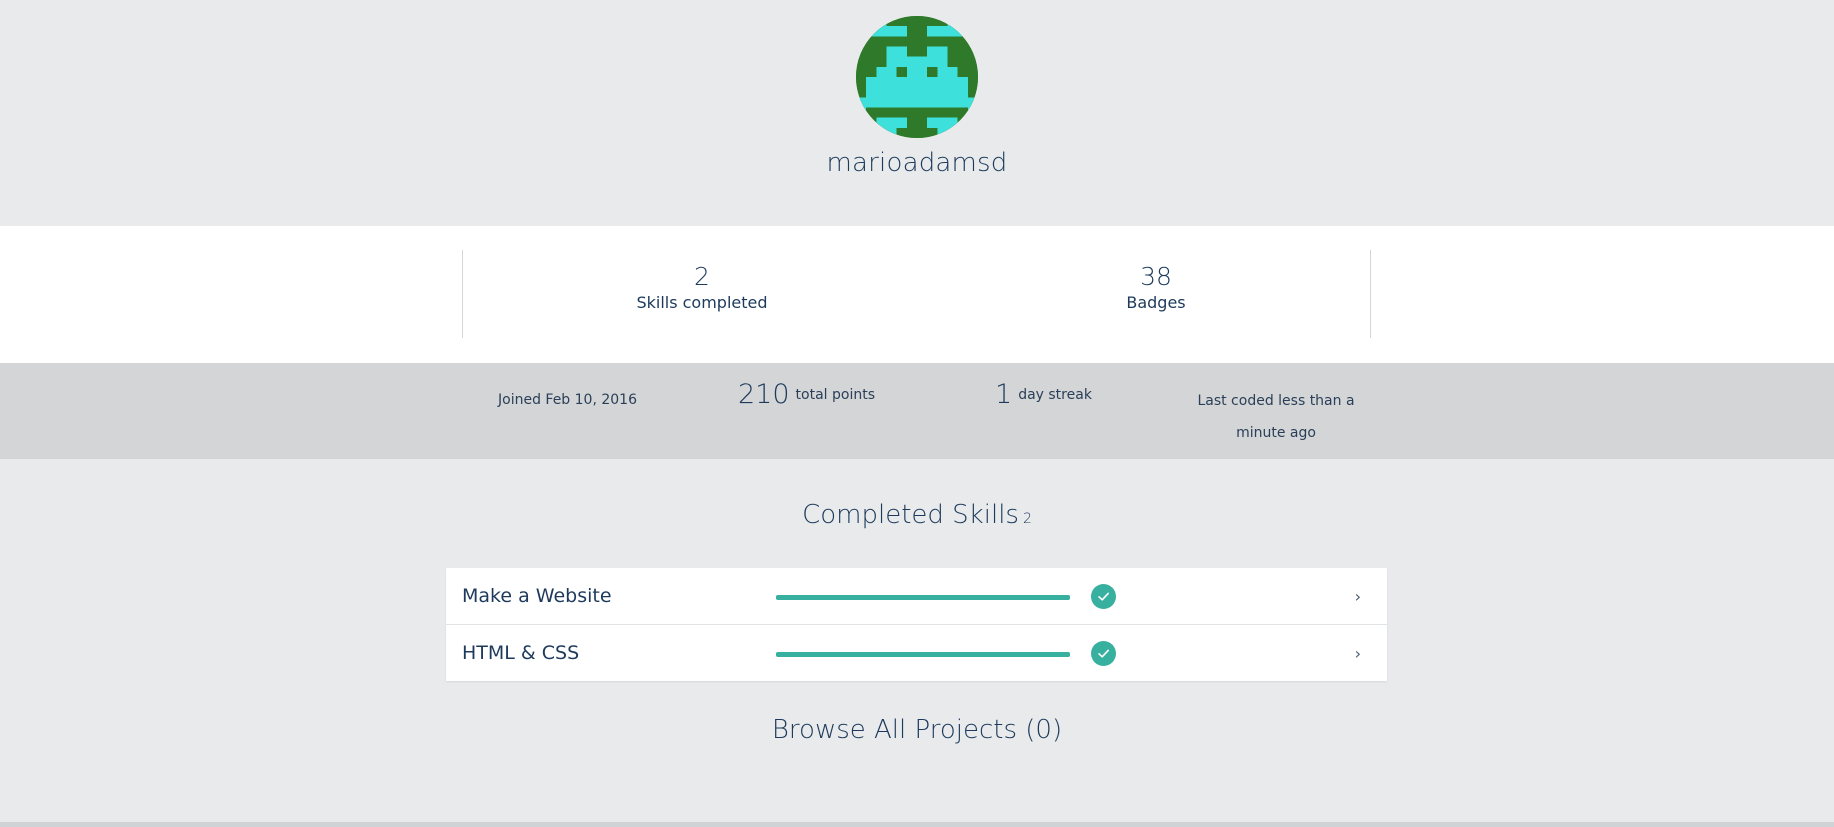 The image size is (1834, 827). What do you see at coordinates (1156, 276) in the screenshot?
I see `stat-value: 38` at bounding box center [1156, 276].